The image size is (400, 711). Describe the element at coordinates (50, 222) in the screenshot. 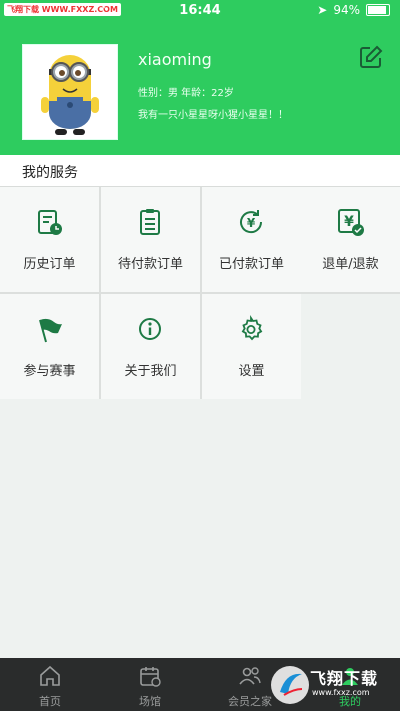

I see `history-order-icon` at that location.